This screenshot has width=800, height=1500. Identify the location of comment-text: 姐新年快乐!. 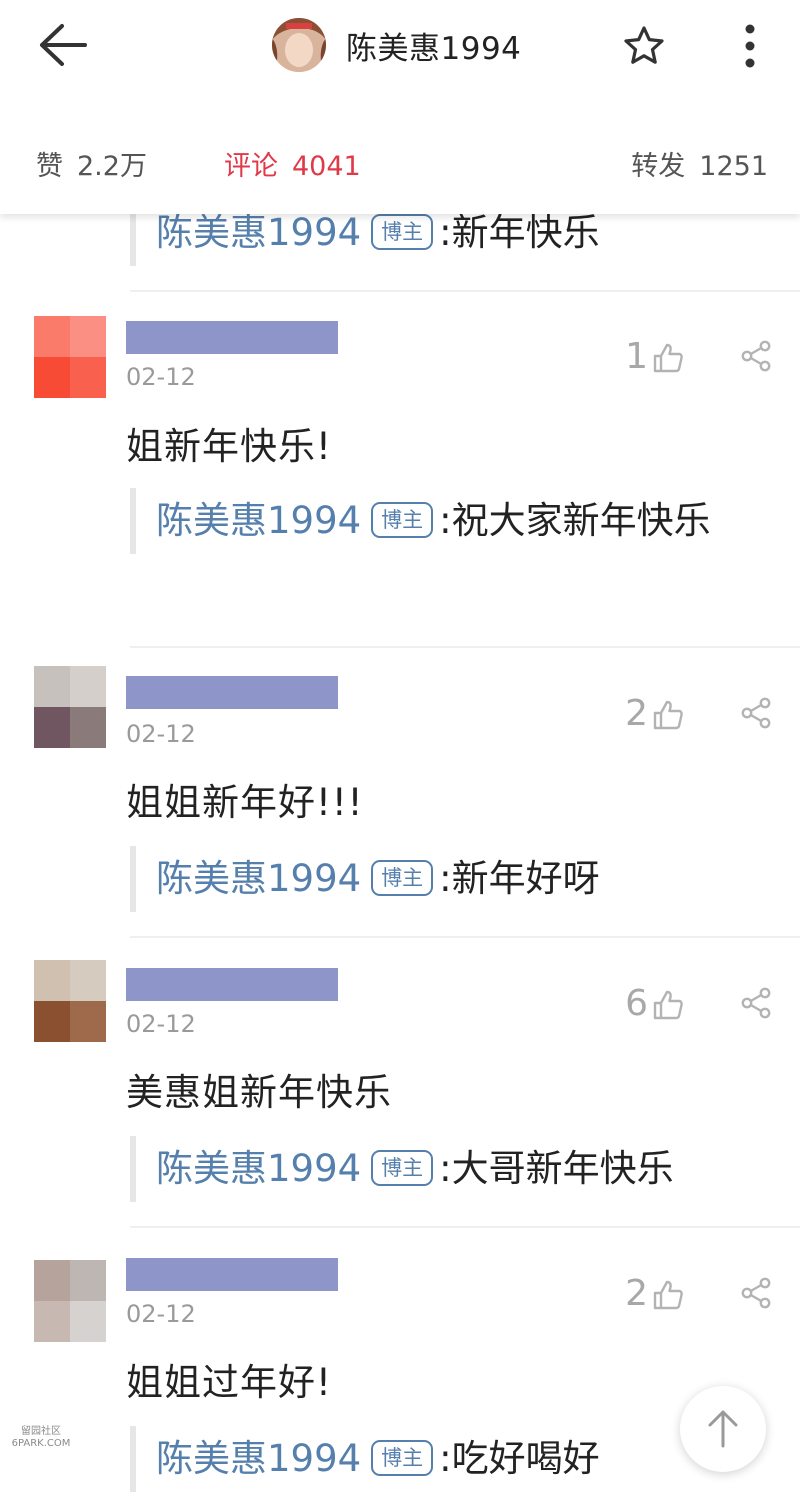
(229, 446).